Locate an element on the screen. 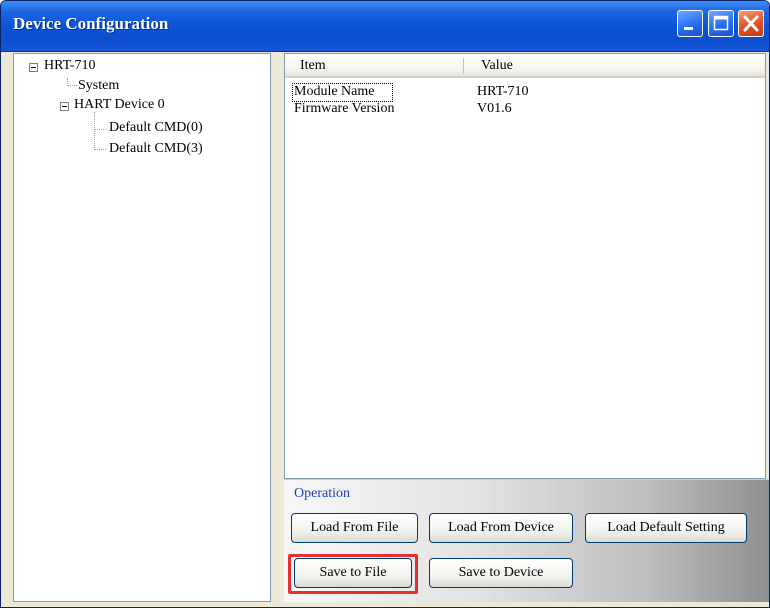 Image resolution: width=770 pixels, height=608 pixels. load-from-file-button: Load From File is located at coordinates (354, 528).